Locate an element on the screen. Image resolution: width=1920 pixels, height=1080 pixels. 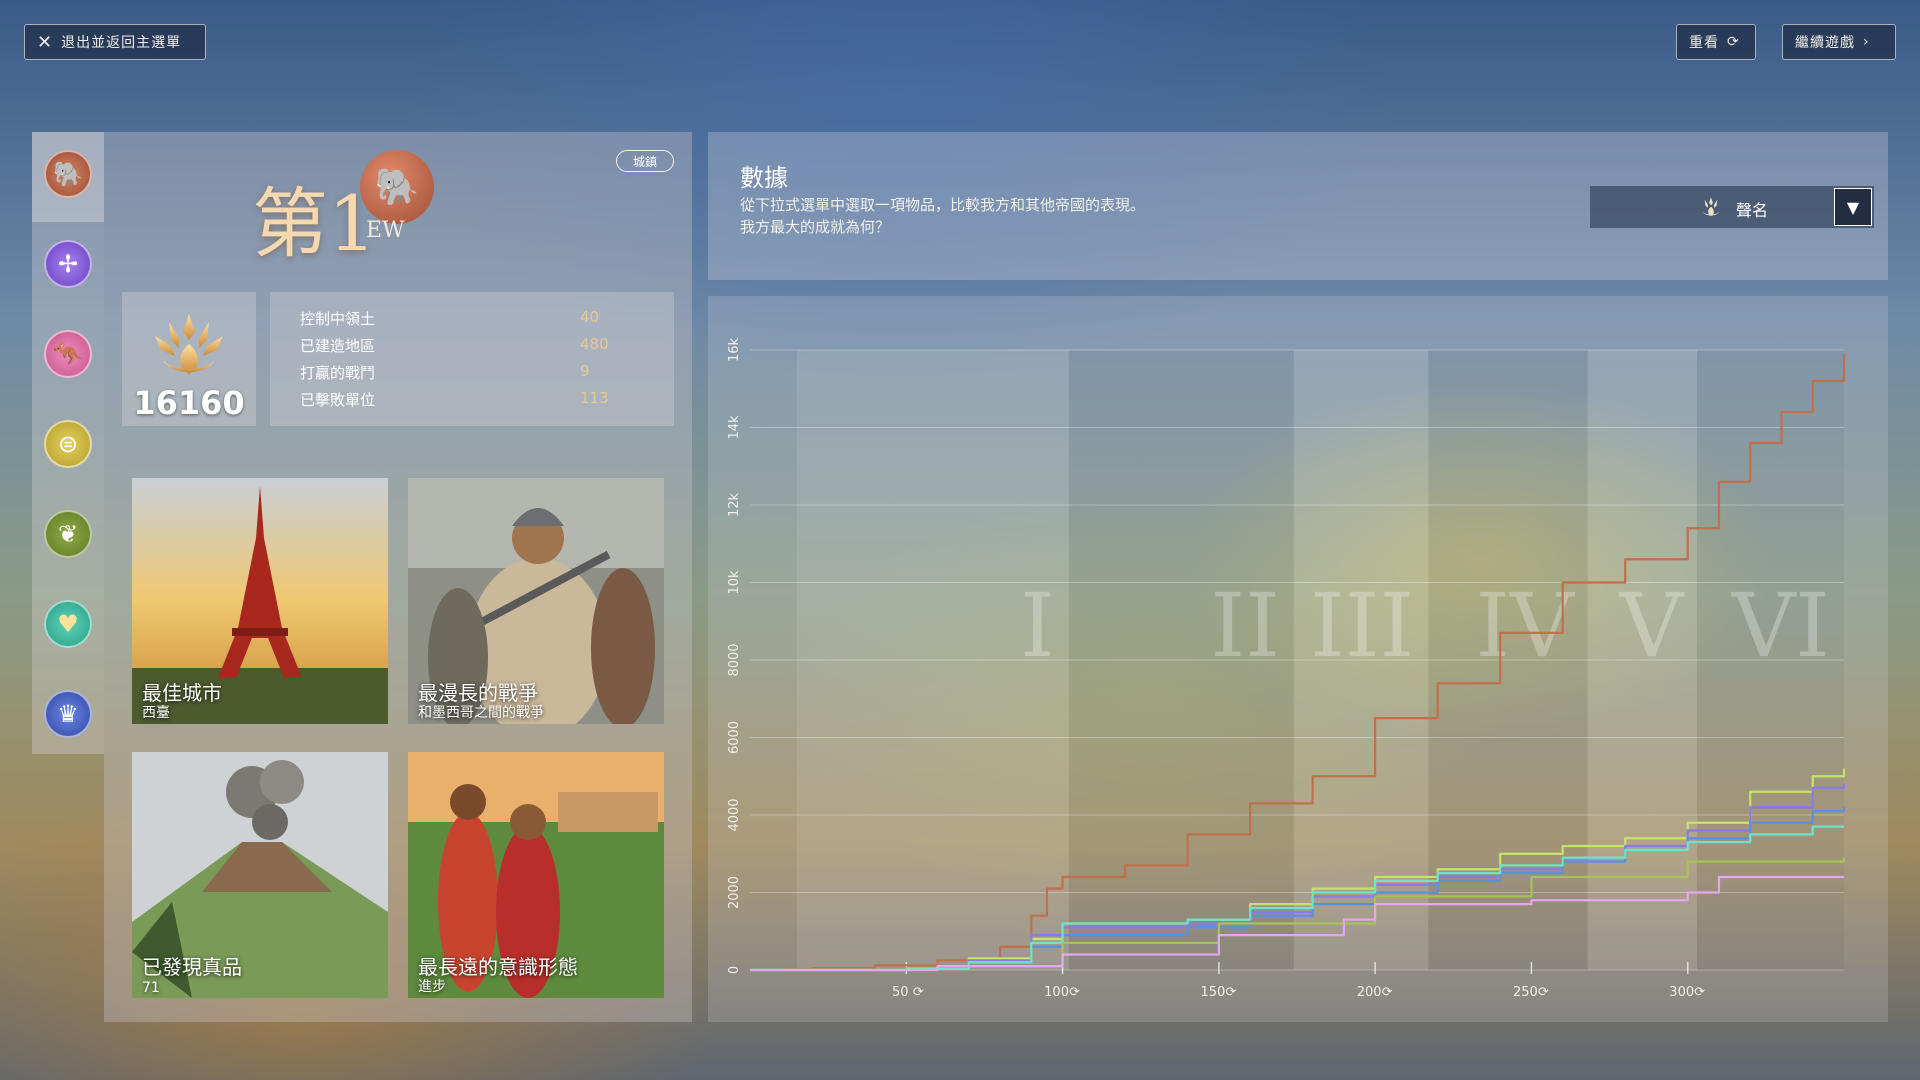
era-label: VI is located at coordinates (1780, 625).